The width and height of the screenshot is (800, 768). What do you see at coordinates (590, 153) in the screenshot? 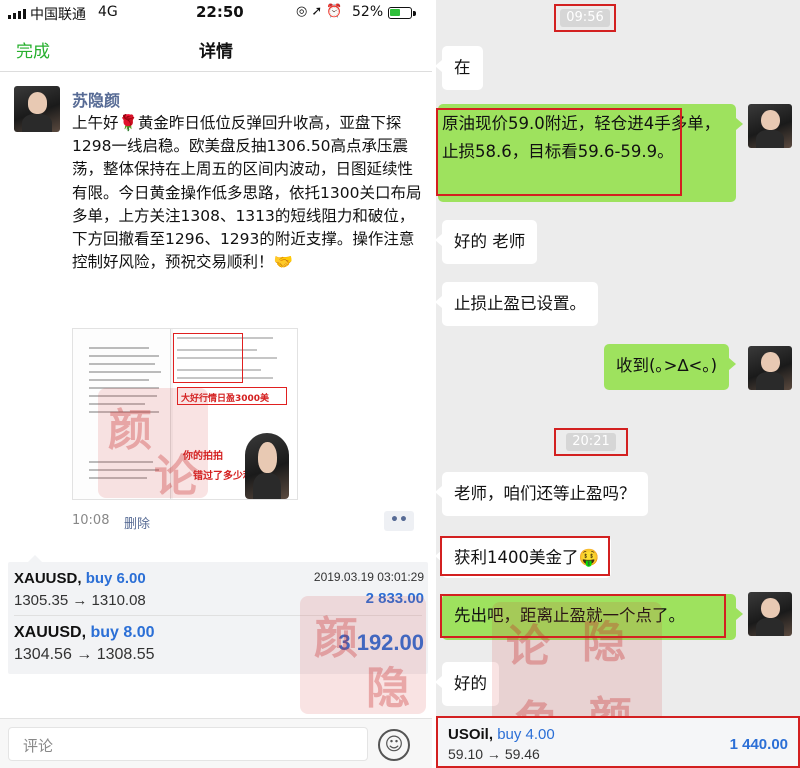
I see `message-bubble-out: 原油现价59.0附近，轻仓进4手多单，止损58.6，目标看59.6-59.9。` at bounding box center [590, 153].